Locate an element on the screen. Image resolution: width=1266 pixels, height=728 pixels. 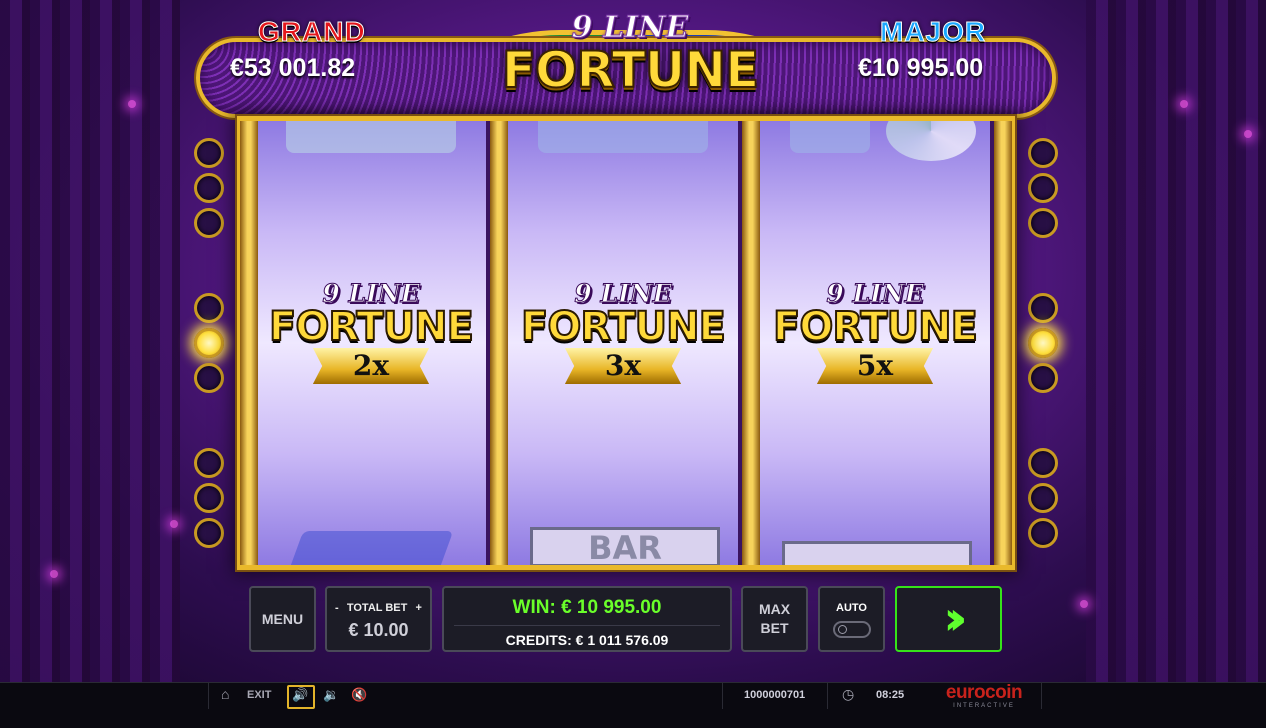
menu-label: MENU is located at coordinates (282, 619).